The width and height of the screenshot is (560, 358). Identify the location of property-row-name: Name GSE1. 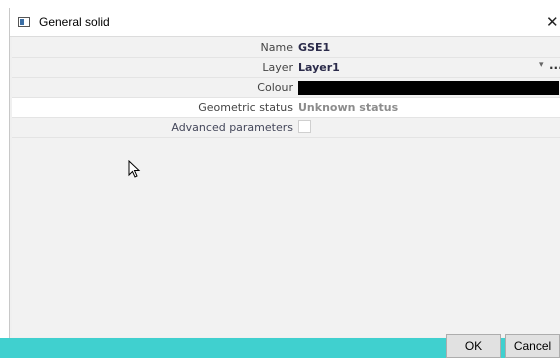
(286, 48).